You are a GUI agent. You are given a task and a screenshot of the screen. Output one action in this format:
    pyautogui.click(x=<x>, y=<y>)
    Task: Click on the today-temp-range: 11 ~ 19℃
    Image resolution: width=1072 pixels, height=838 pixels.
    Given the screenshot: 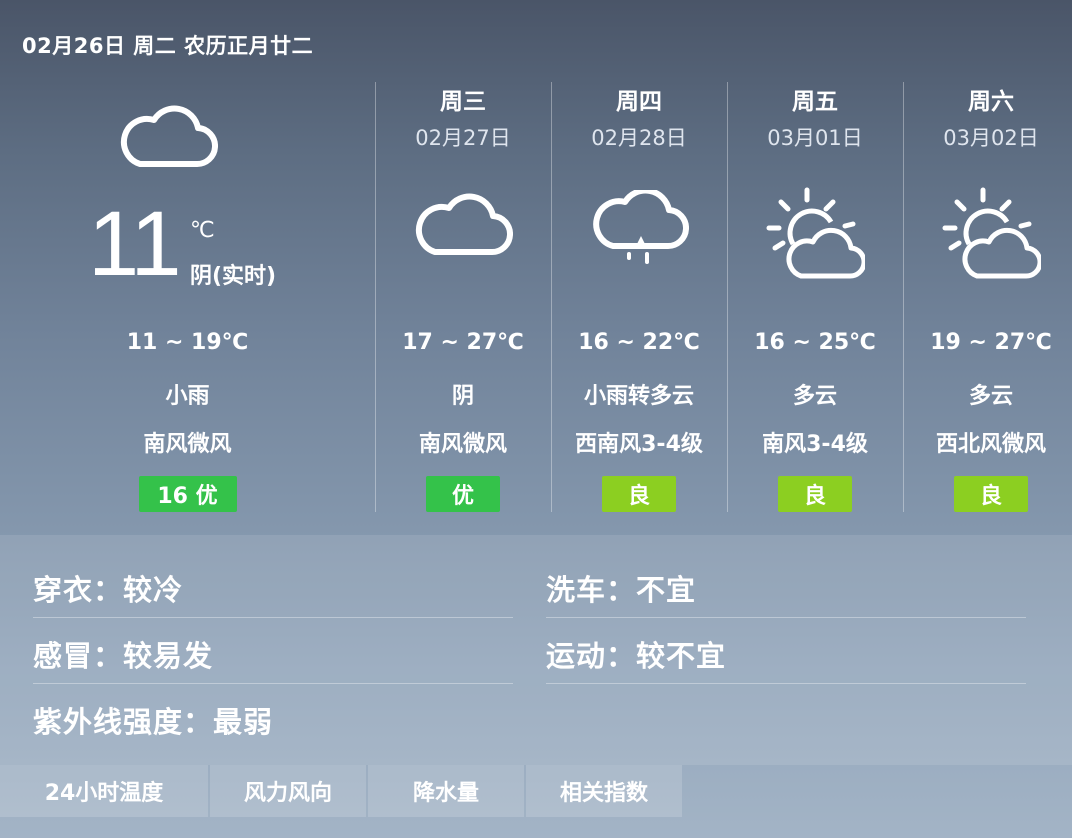 What is the action you would take?
    pyautogui.click(x=187, y=342)
    